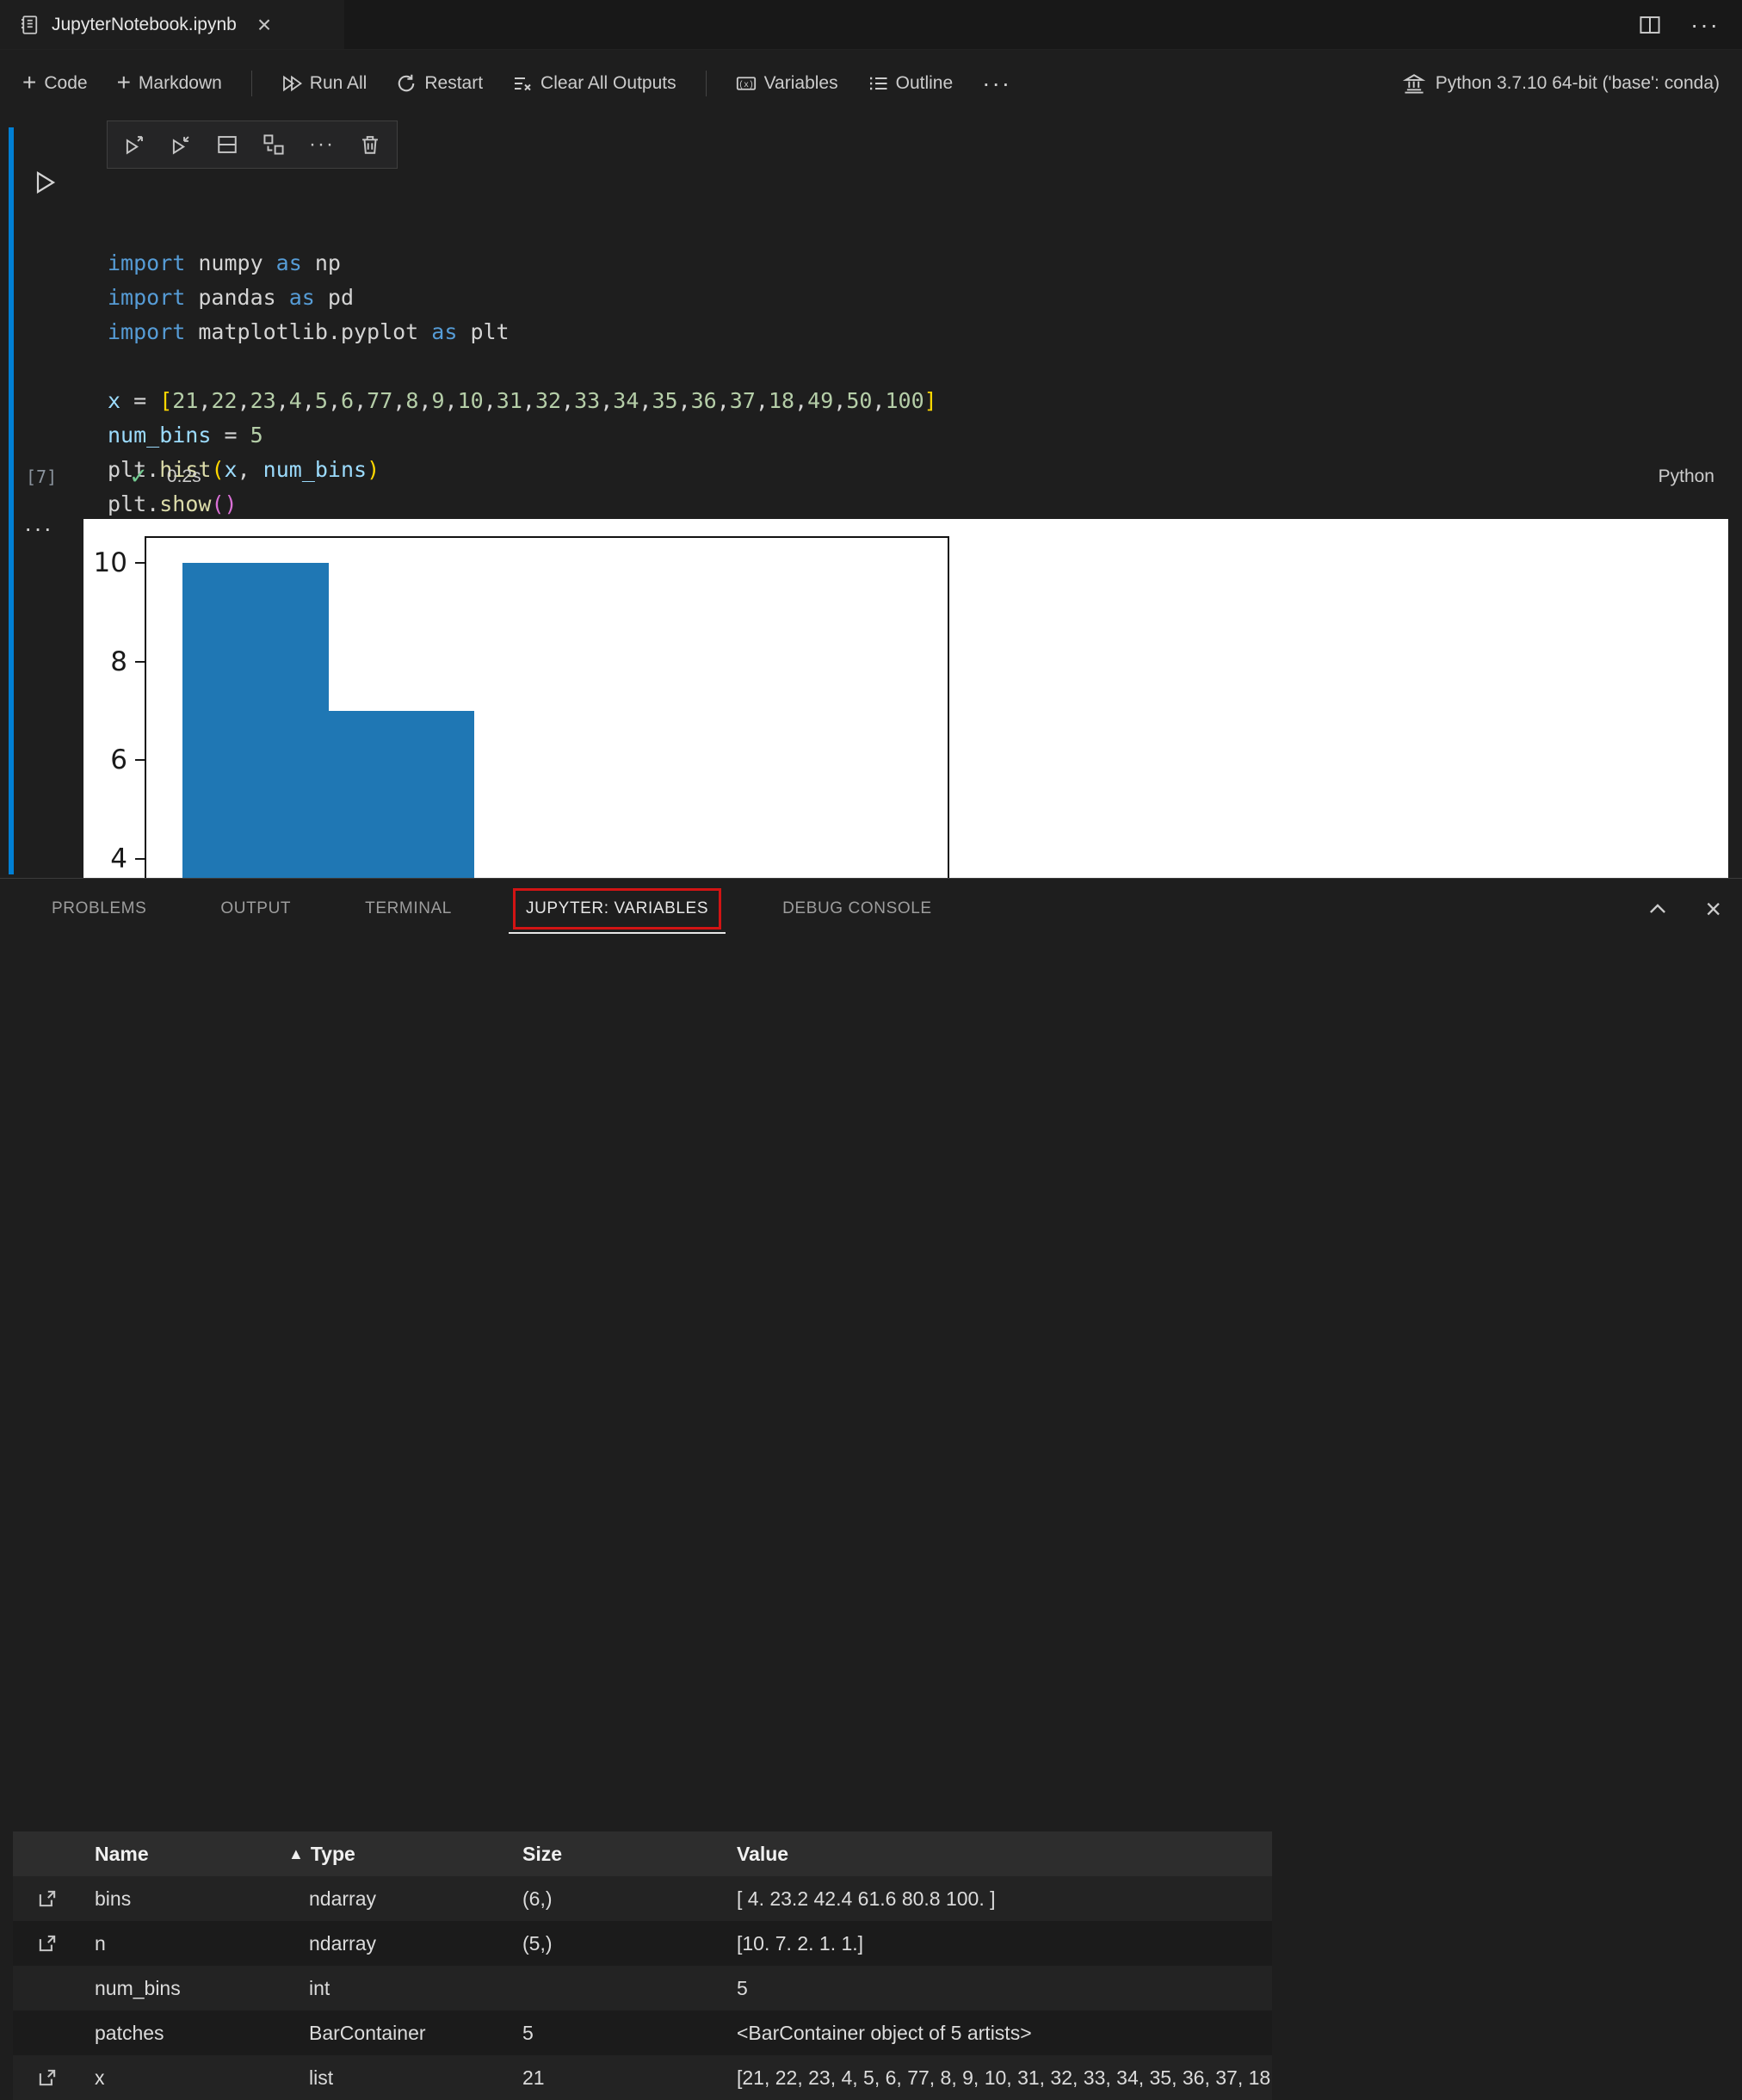 Image resolution: width=1742 pixels, height=2100 pixels. I want to click on histogram-bar, so click(255, 720).